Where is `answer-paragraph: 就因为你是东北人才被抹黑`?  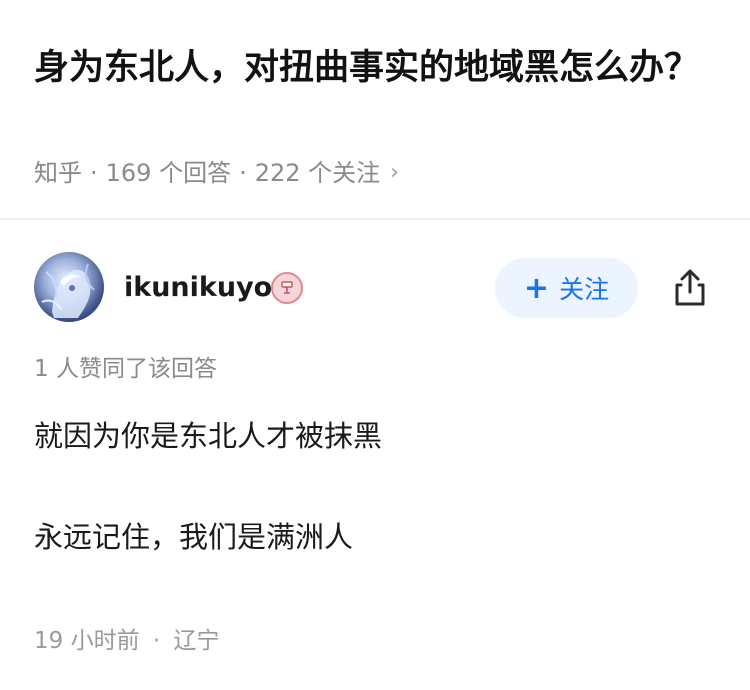
answer-paragraph: 就因为你是东北人才被抹黑 is located at coordinates (208, 436).